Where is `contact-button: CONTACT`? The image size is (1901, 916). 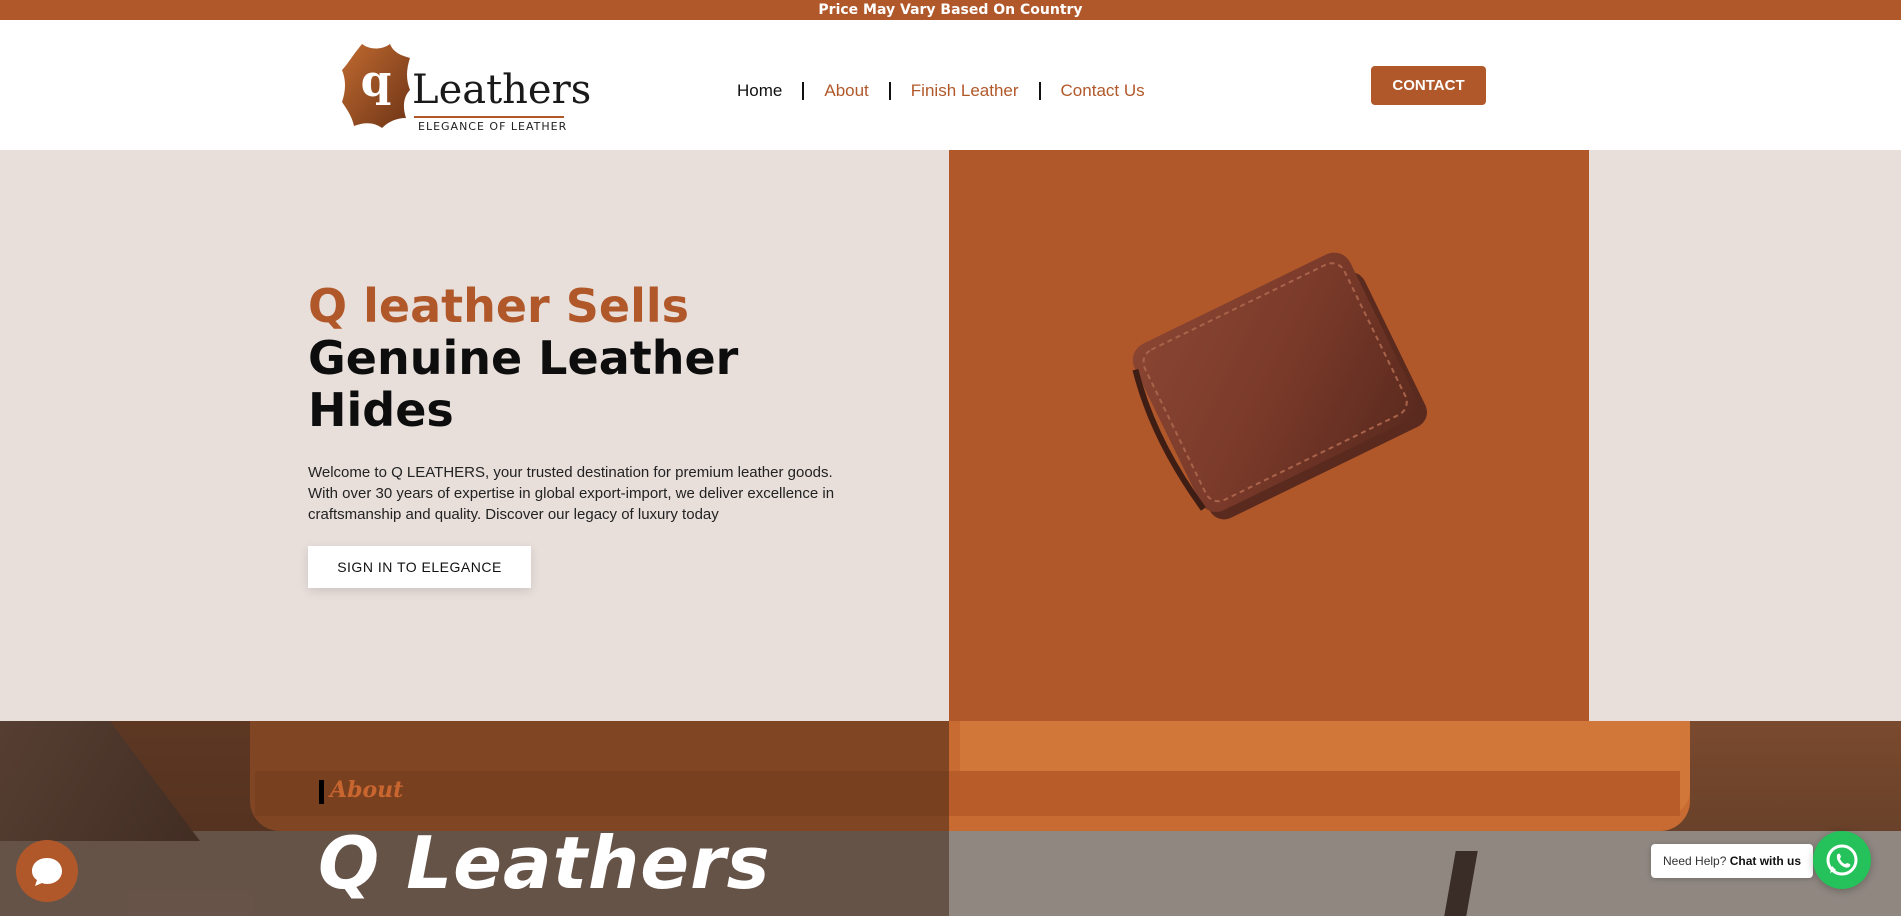 contact-button: CONTACT is located at coordinates (1428, 85).